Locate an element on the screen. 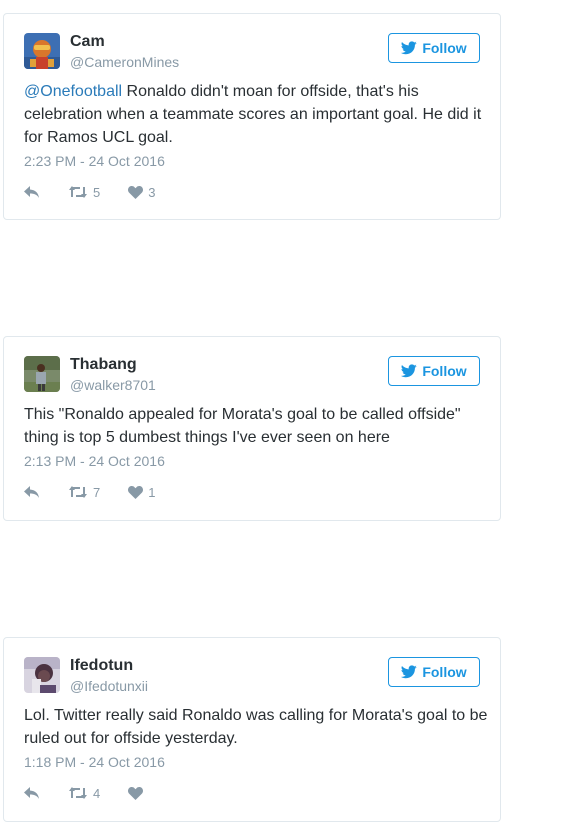  screen-name: @CameronMines is located at coordinates (124, 62).